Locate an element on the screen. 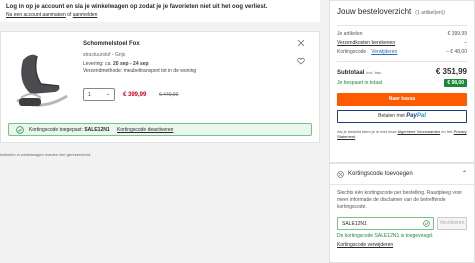  subtotal-note: incl. btw. is located at coordinates (374, 72).